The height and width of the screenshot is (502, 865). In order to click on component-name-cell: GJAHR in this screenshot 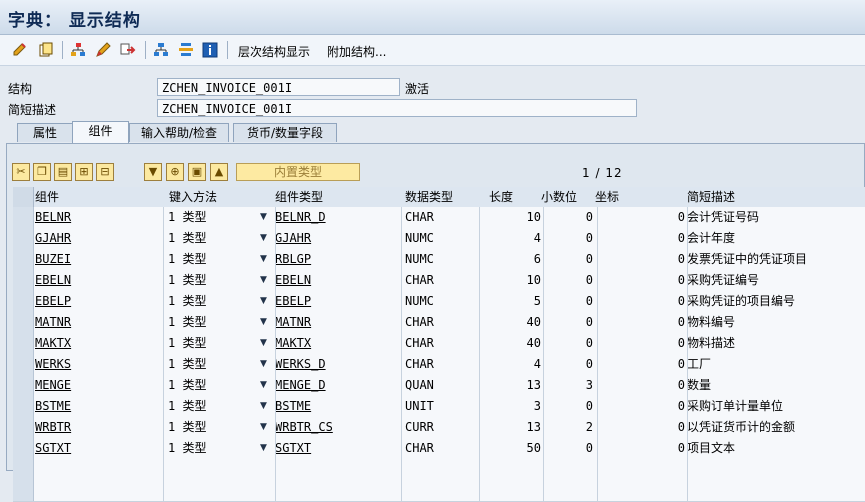, I will do `click(99, 238)`.